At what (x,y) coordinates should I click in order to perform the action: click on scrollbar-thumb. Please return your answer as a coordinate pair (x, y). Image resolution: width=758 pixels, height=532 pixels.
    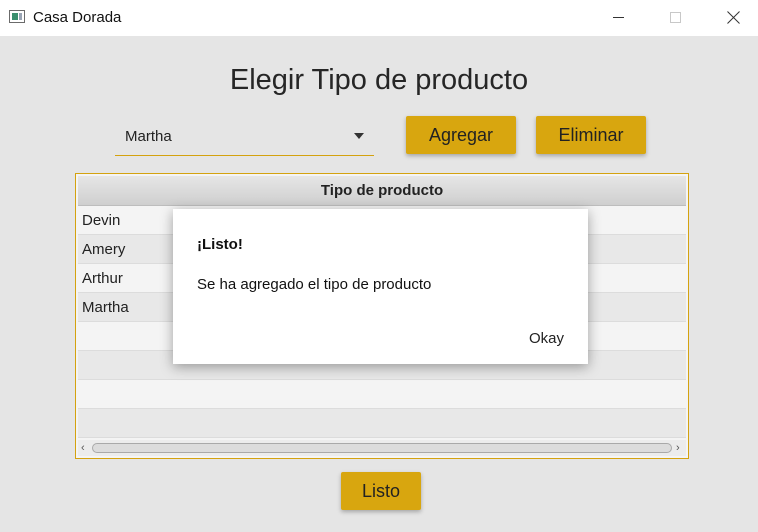
    Looking at the image, I should click on (382, 448).